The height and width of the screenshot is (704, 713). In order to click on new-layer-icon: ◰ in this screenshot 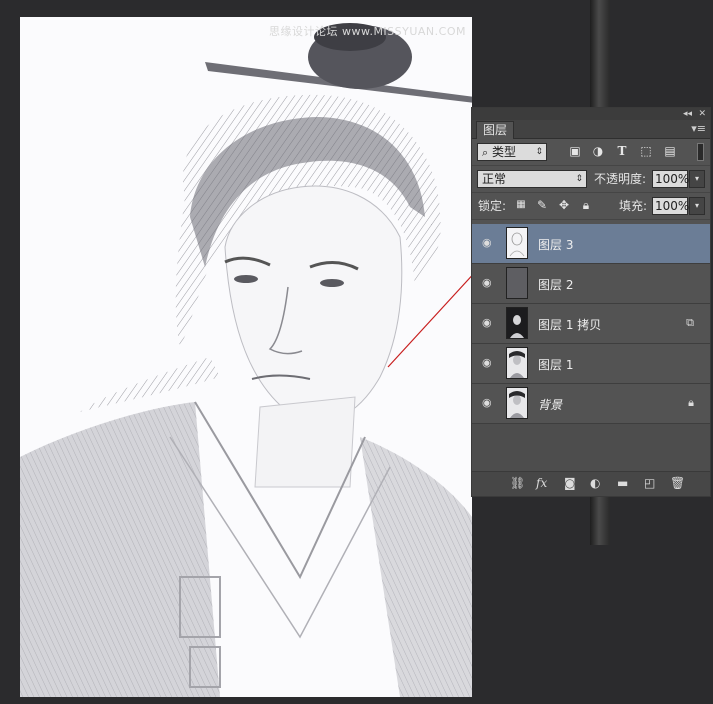, I will do `click(649, 483)`.